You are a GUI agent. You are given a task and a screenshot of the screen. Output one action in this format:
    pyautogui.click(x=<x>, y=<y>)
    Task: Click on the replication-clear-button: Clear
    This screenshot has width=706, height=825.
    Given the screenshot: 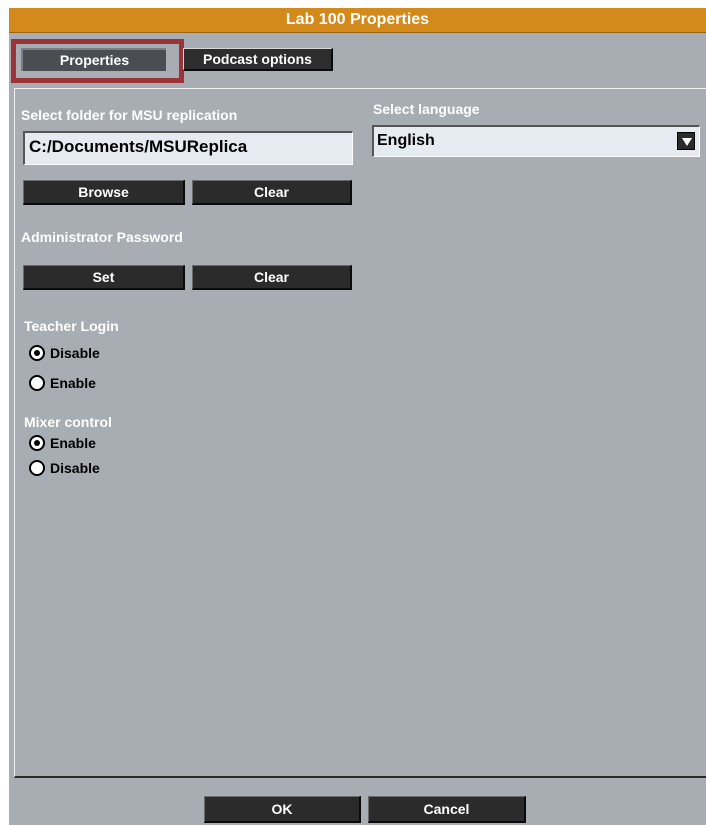 What is the action you would take?
    pyautogui.click(x=272, y=192)
    